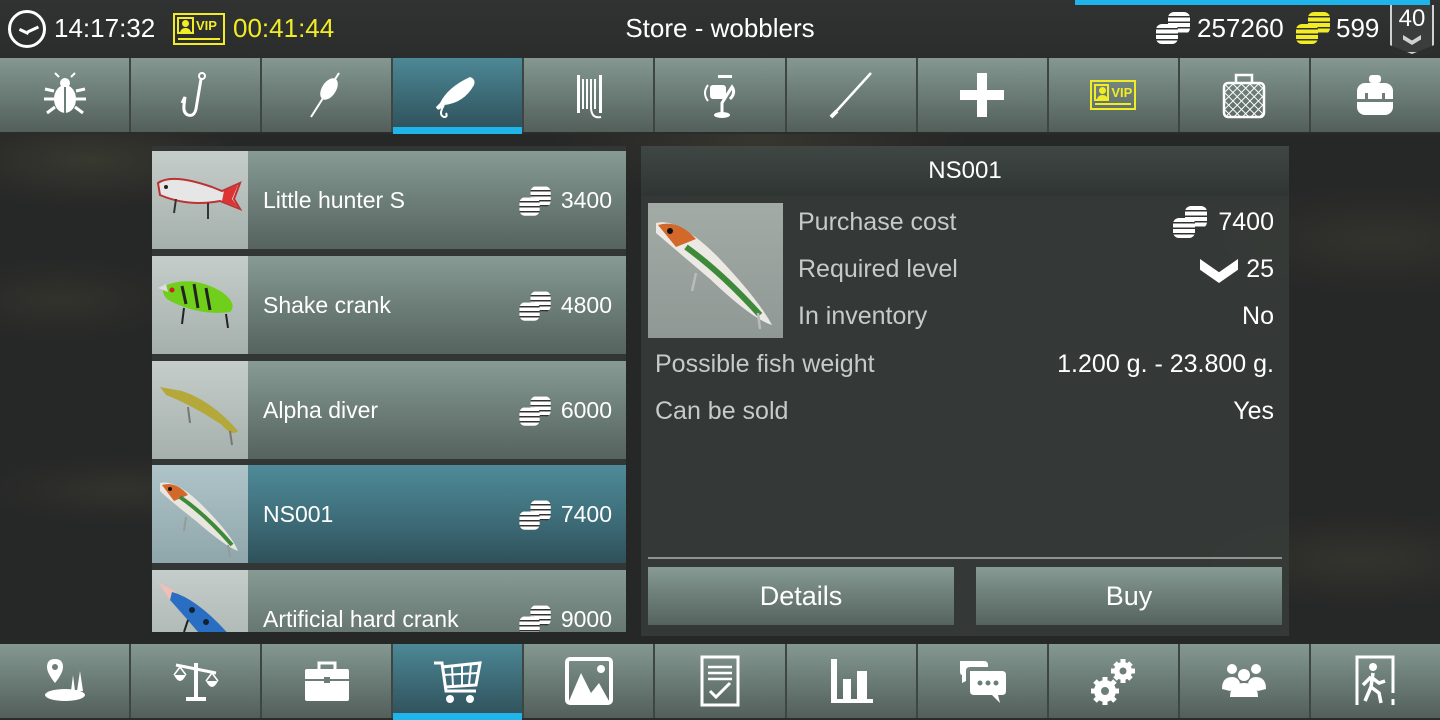 This screenshot has width=1440, height=720. I want to click on tab-backpacks, so click(1375, 95).